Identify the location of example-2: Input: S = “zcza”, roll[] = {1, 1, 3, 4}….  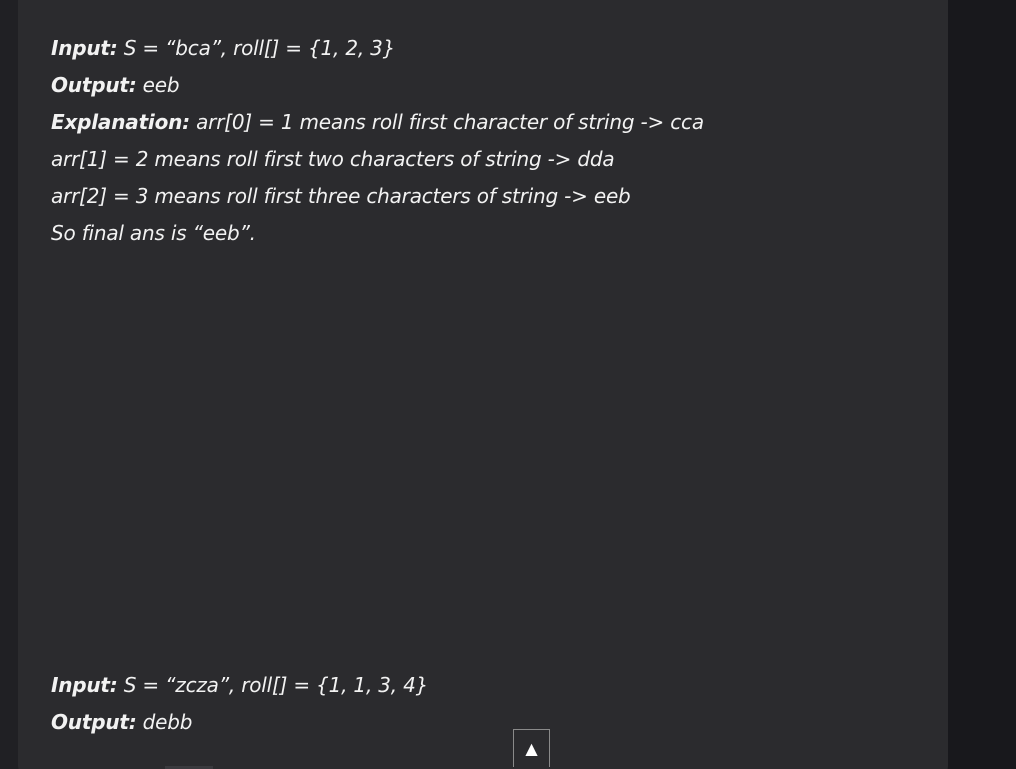
(491, 704).